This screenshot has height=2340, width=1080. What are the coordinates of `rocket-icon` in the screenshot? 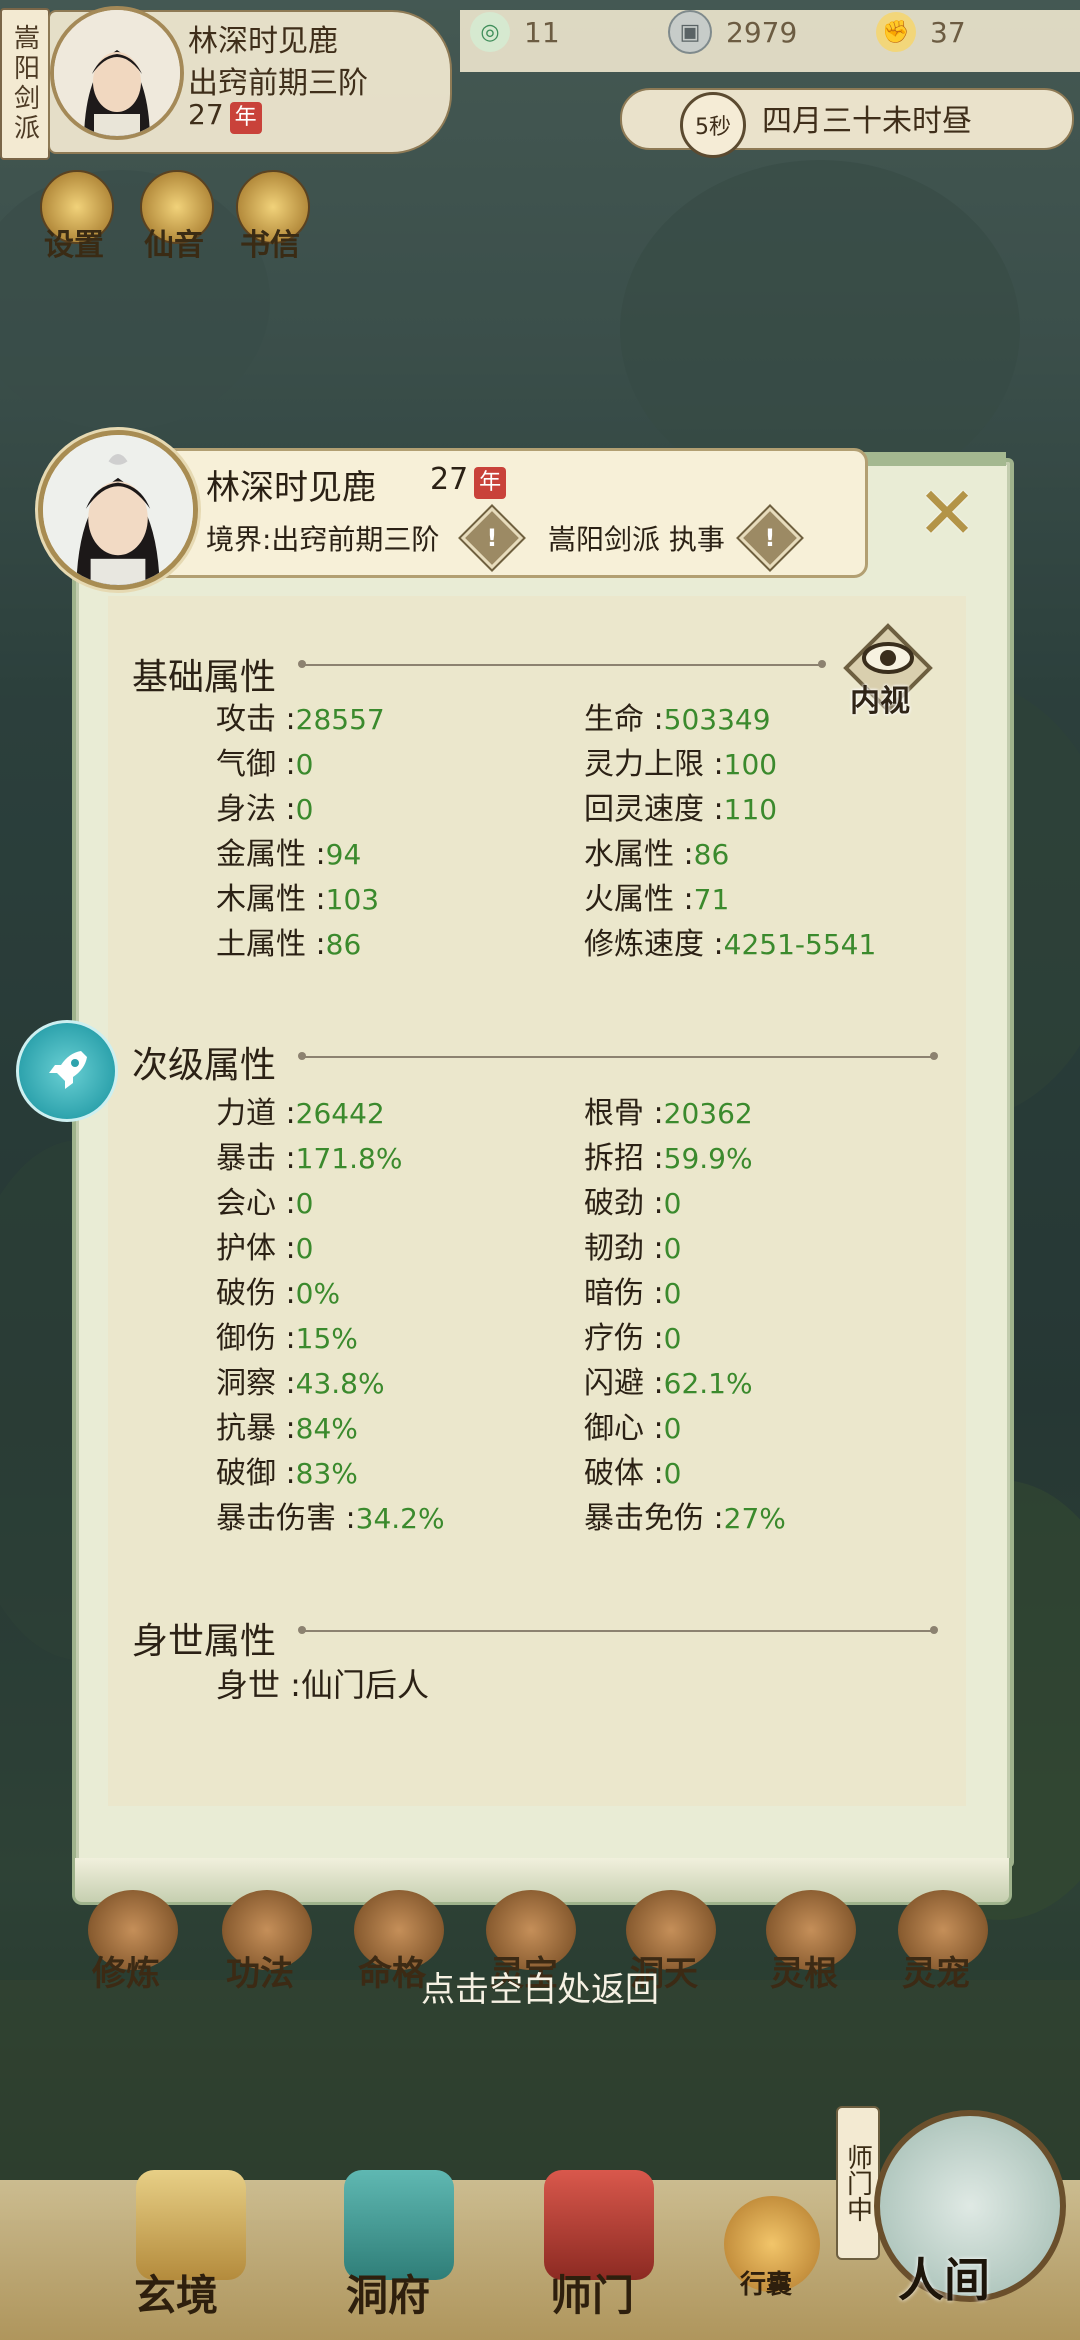 It's located at (68, 1070).